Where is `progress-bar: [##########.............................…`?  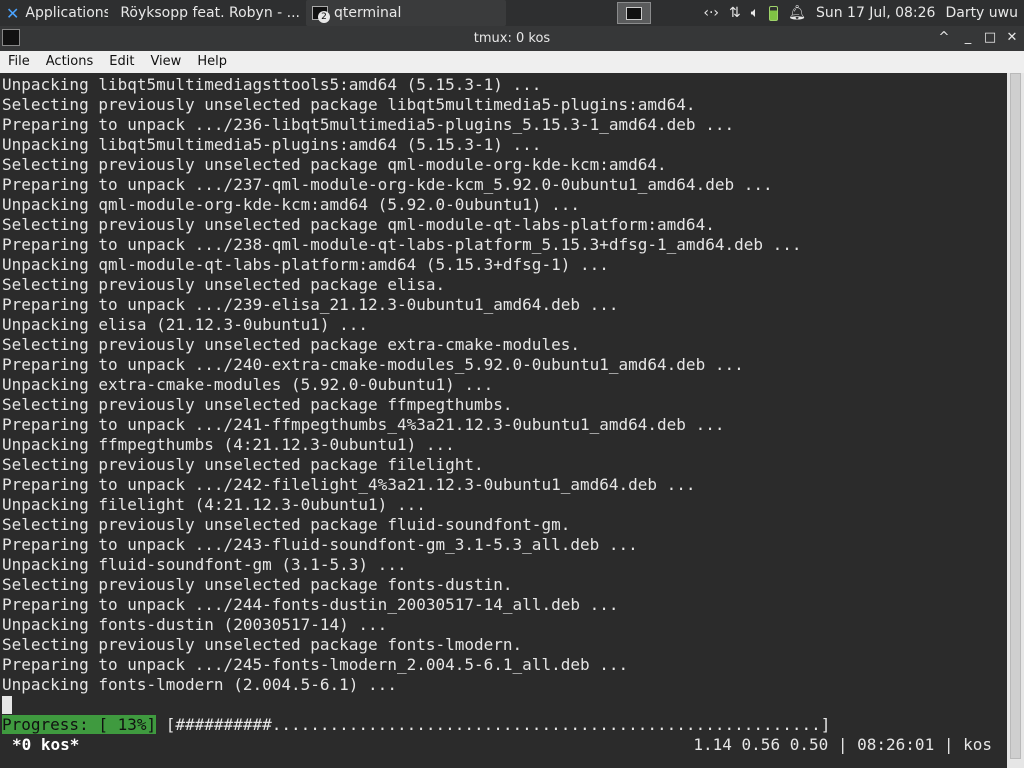
progress-bar: [##########.............................… is located at coordinates (493, 724).